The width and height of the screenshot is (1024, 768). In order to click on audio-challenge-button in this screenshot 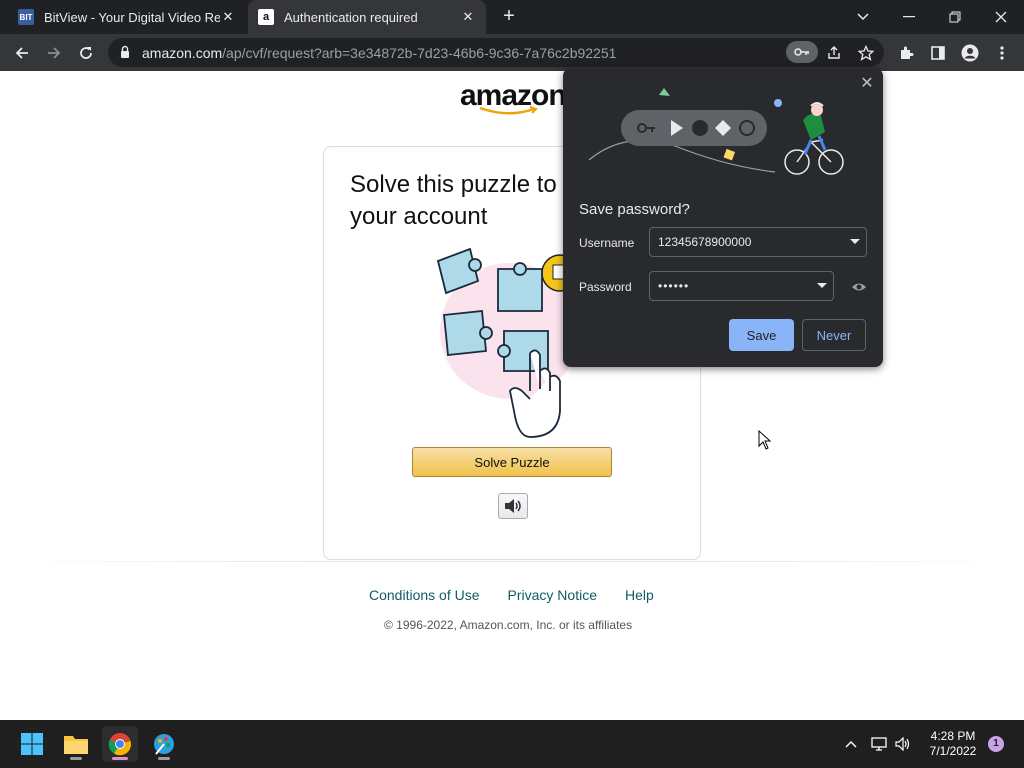, I will do `click(513, 506)`.